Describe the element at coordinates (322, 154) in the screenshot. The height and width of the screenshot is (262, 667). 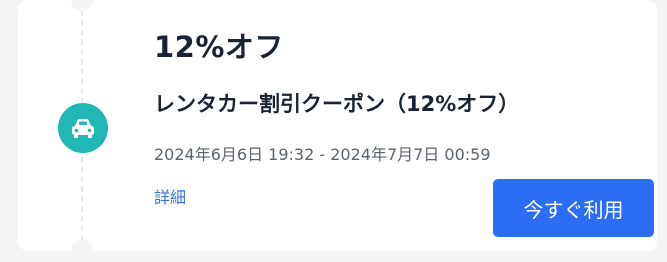
I see `coupon-validity-period: 2024年6月6日 19:32 - 2024年7月7日 00:59` at that location.